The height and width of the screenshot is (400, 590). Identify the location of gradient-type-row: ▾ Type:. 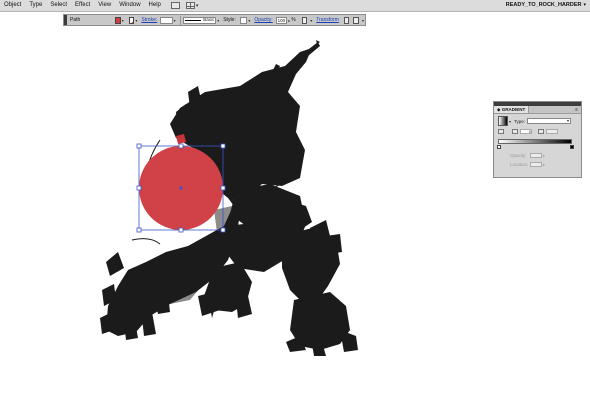
(535, 121).